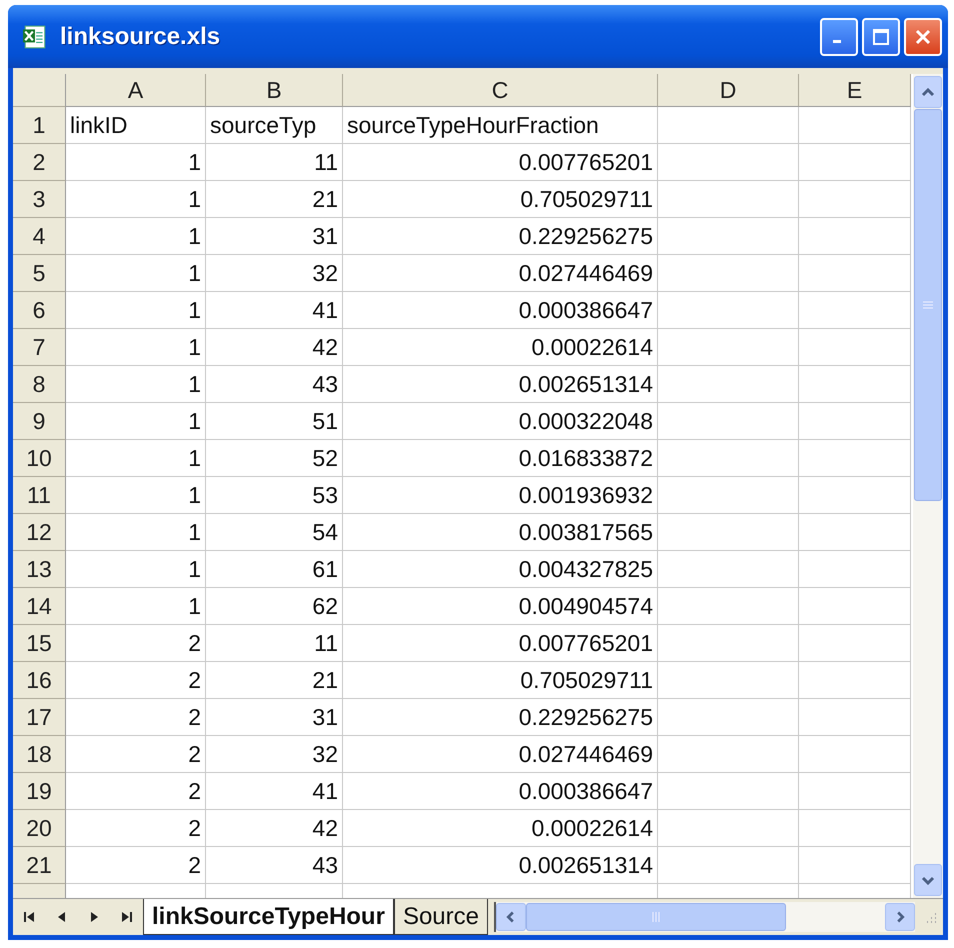  What do you see at coordinates (500, 532) in the screenshot?
I see `table-cell: 0.003817565` at bounding box center [500, 532].